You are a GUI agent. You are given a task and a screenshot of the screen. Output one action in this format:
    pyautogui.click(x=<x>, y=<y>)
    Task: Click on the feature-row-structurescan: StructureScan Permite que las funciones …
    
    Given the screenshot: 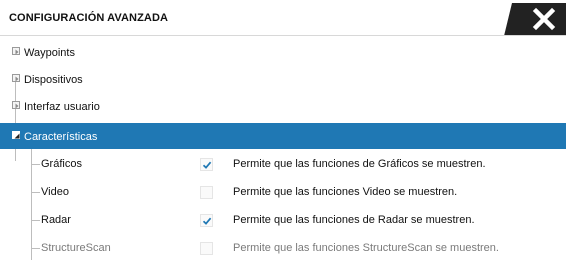 What is the action you would take?
    pyautogui.click(x=283, y=247)
    